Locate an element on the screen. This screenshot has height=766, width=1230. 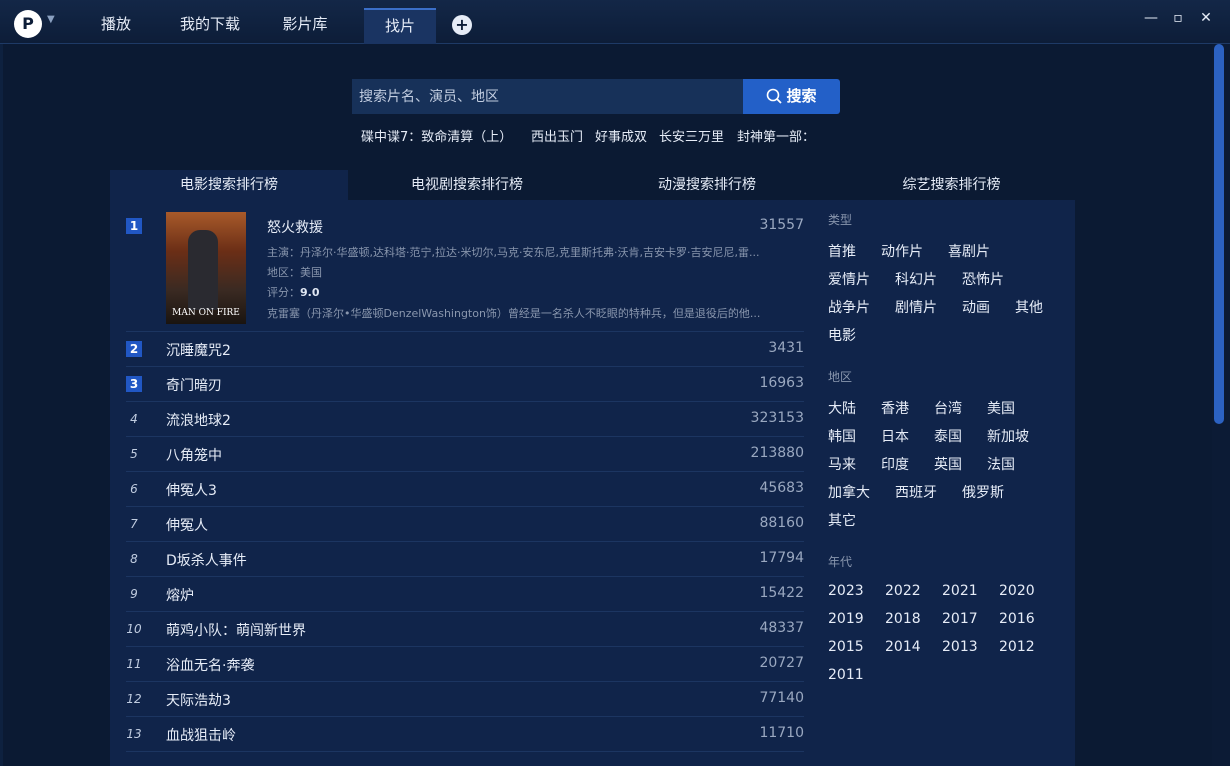
filter-type: 首推 is located at coordinates (842, 251).